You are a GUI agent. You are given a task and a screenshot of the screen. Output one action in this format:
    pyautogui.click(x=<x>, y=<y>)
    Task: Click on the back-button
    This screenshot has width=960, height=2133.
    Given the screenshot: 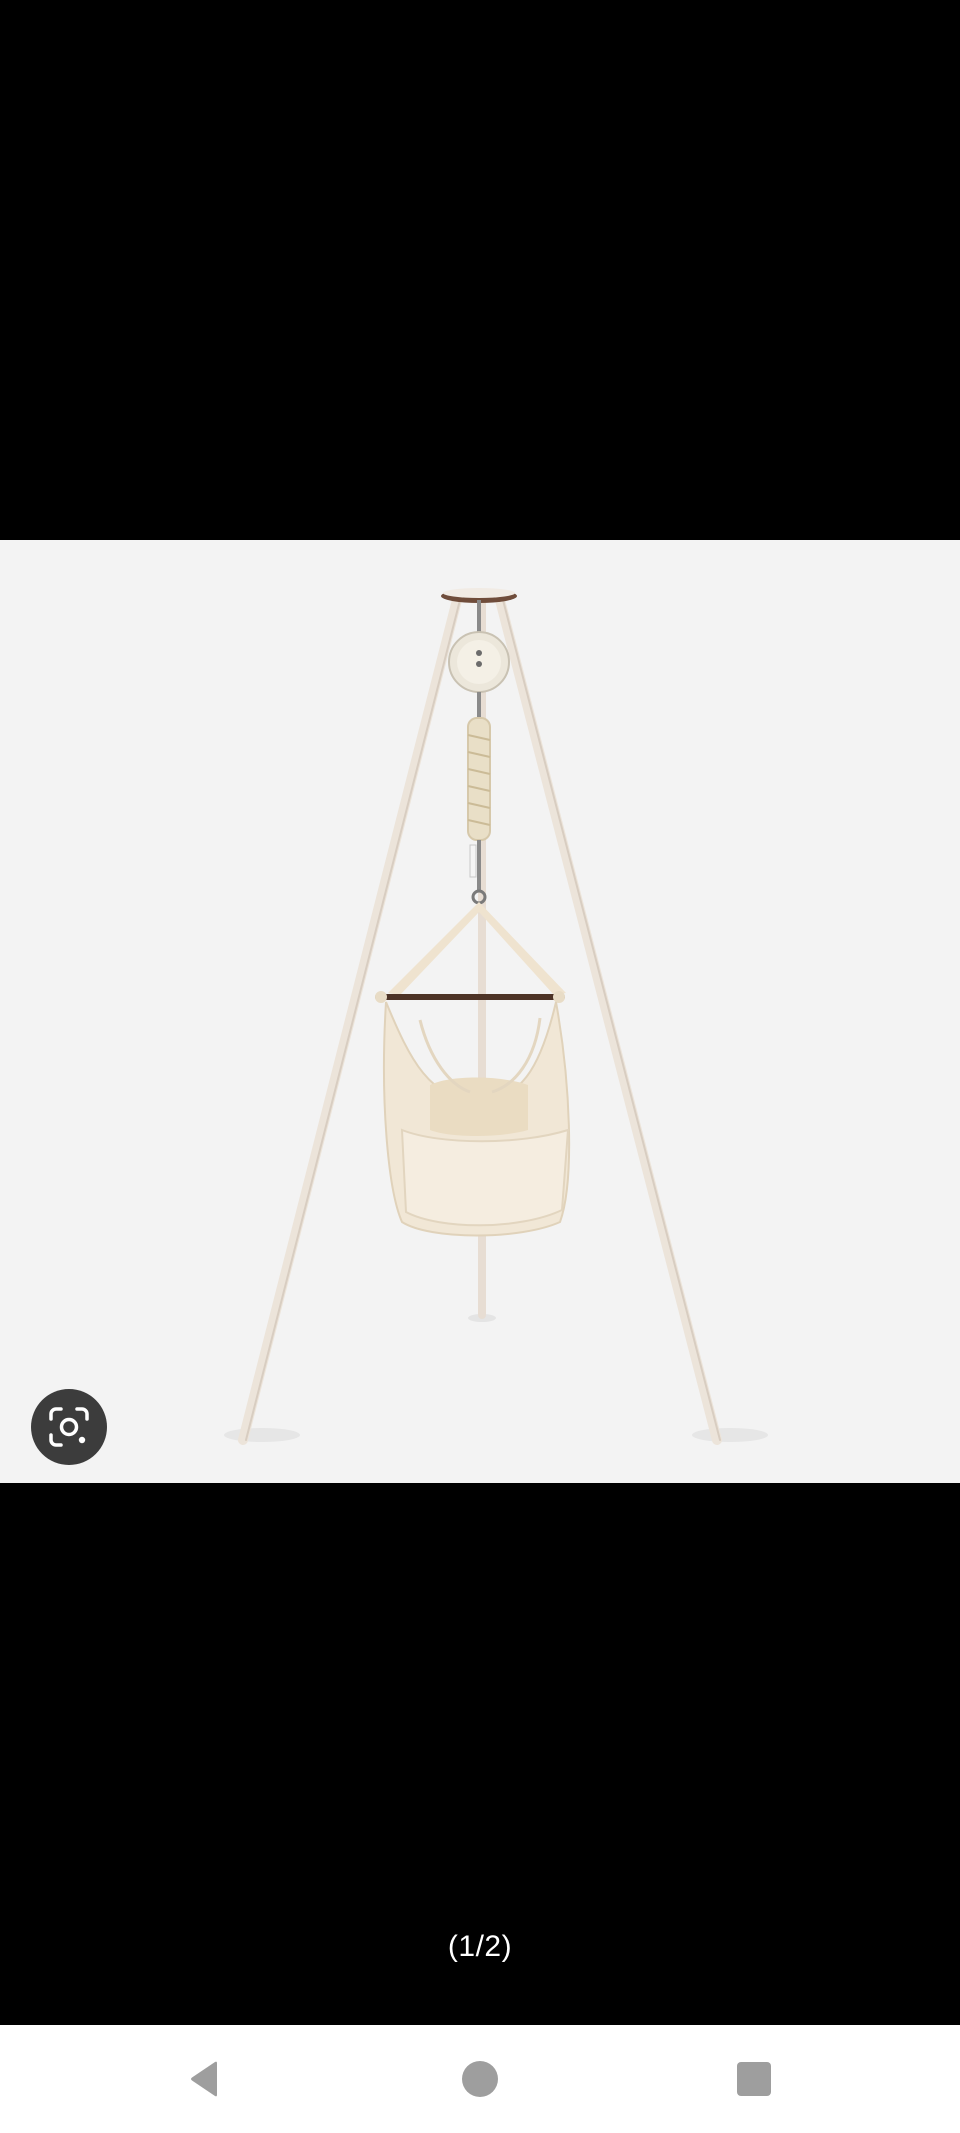 What is the action you would take?
    pyautogui.click(x=205, y=2079)
    